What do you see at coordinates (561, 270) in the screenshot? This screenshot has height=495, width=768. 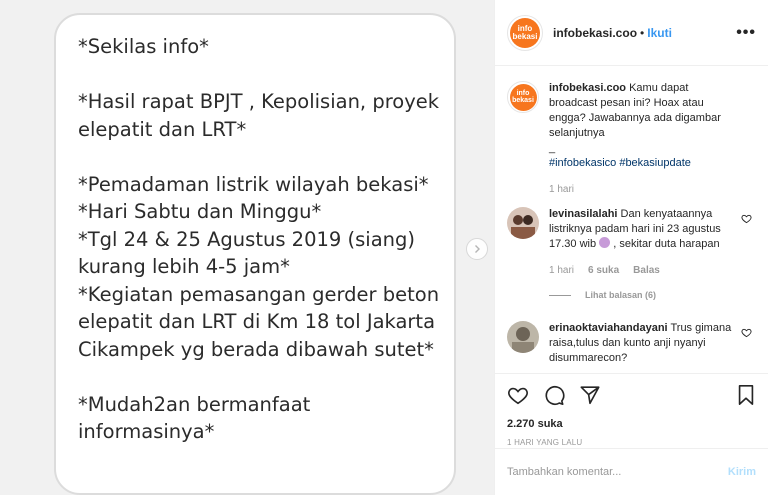 I see `comment-time: 1 hari` at bounding box center [561, 270].